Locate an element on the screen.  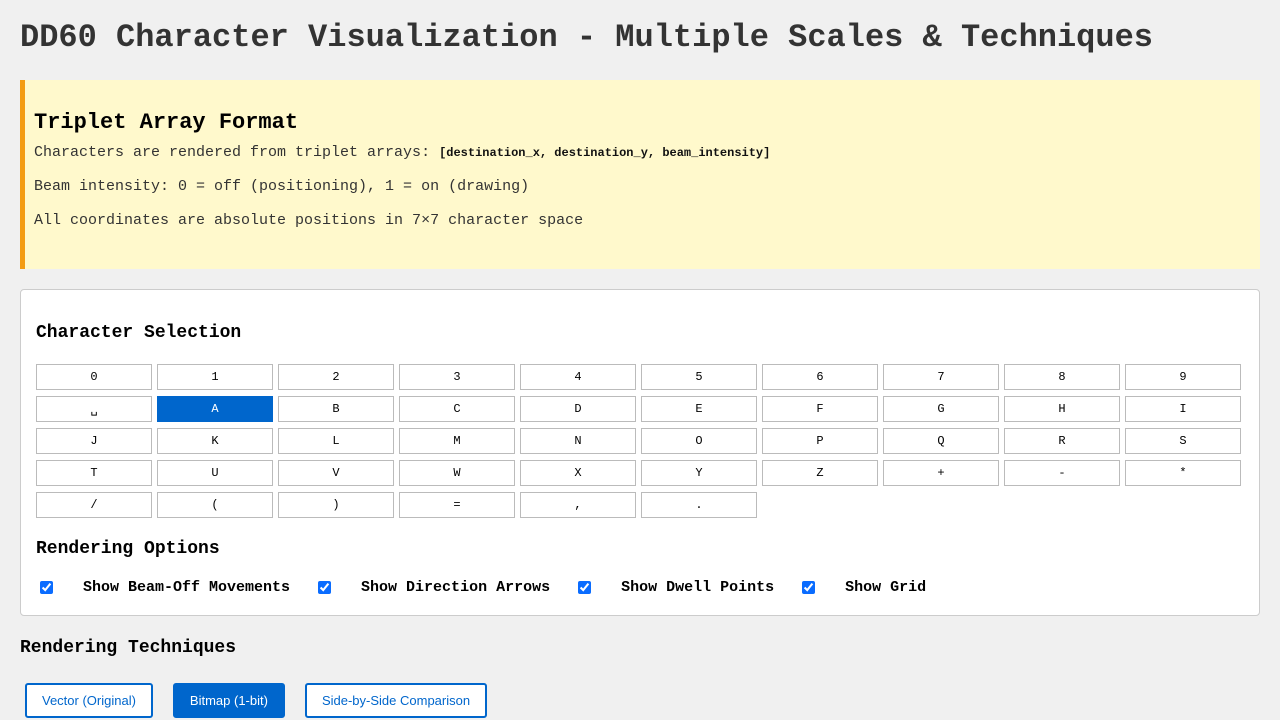
character-button: C is located at coordinates (457, 409).